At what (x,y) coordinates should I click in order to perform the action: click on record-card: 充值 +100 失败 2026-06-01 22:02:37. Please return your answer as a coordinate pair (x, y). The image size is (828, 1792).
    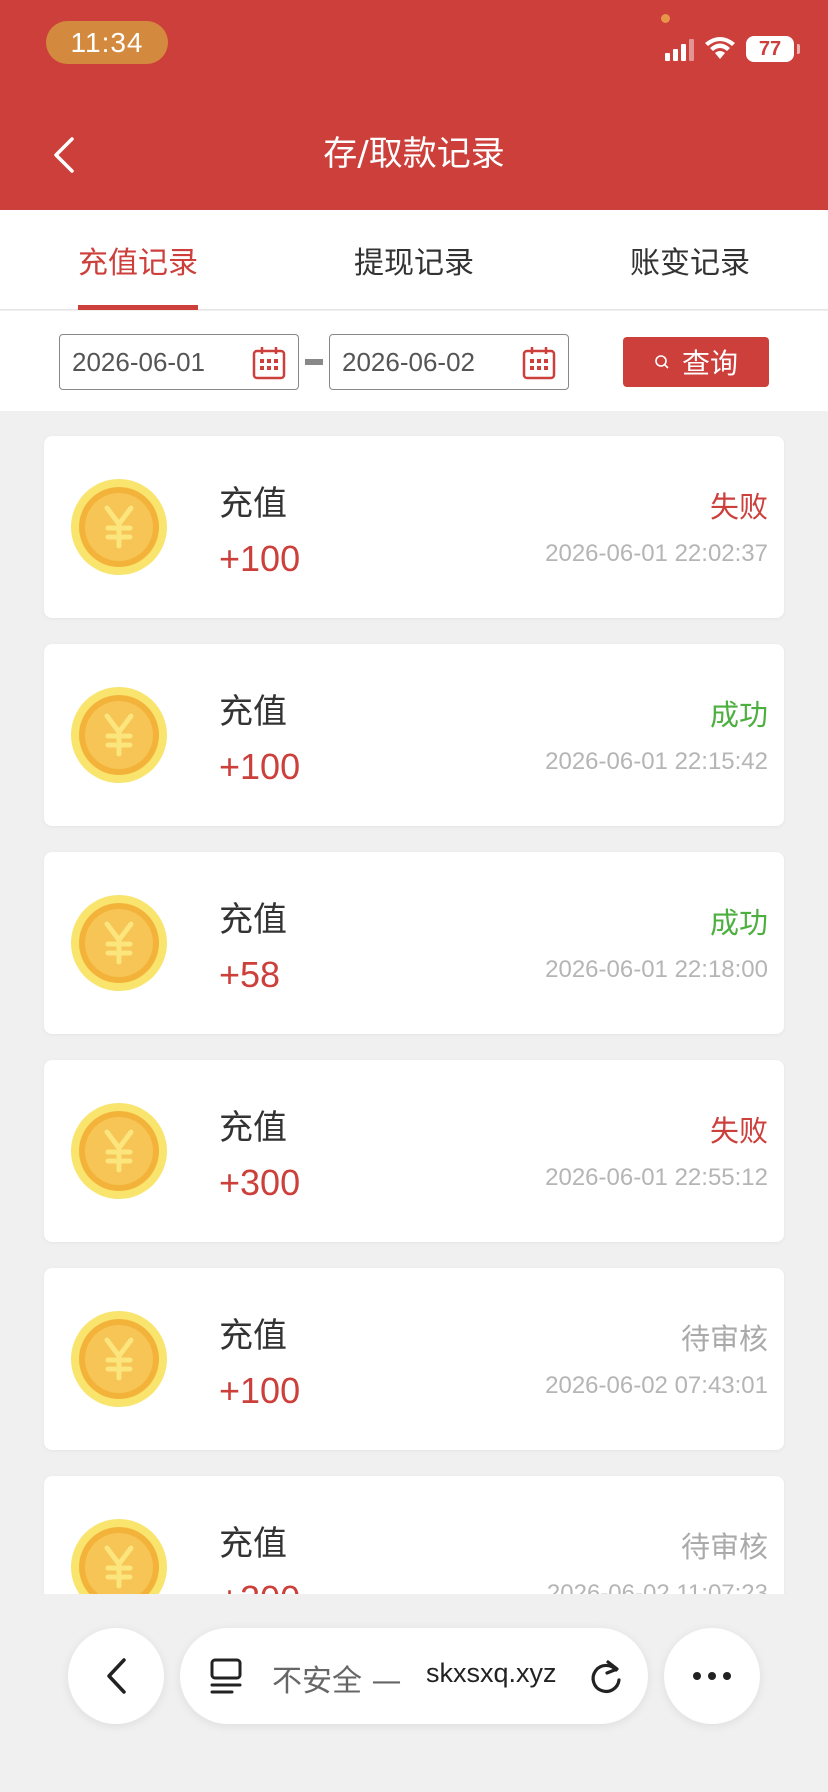
    Looking at the image, I should click on (414, 527).